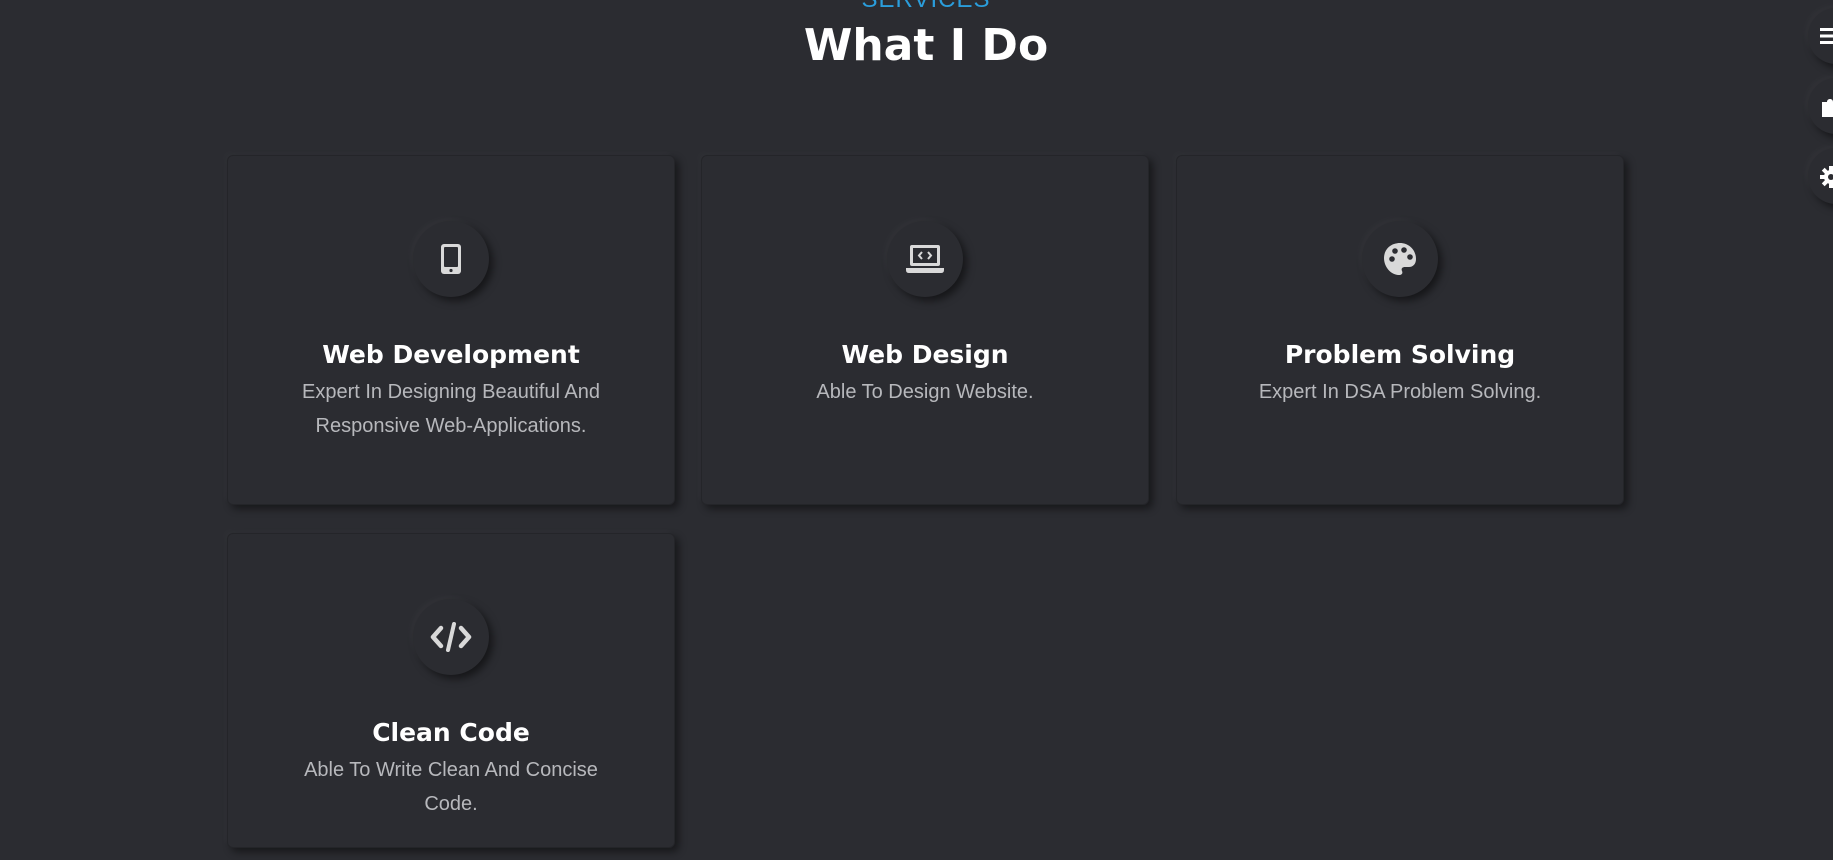  Describe the element at coordinates (926, 45) in the screenshot. I see `section-title: What I Do` at that location.